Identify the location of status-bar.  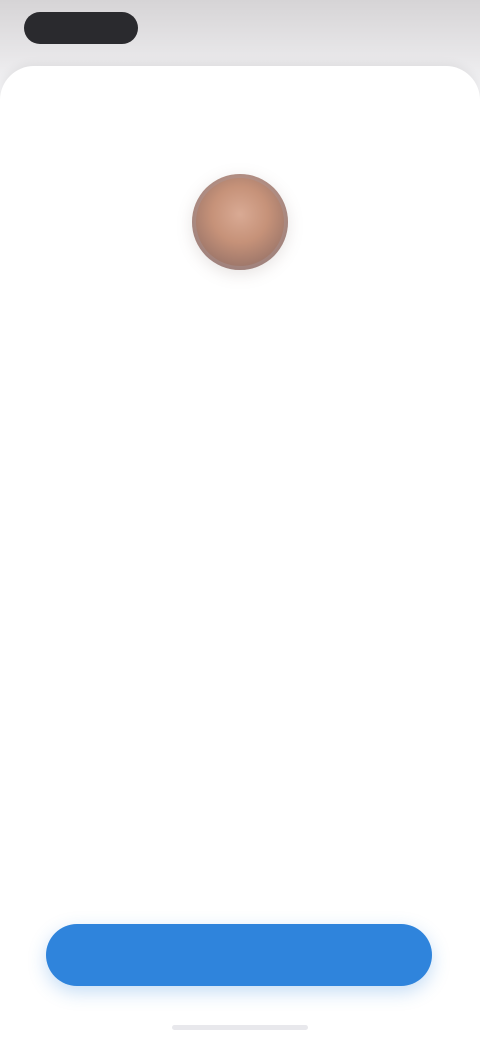
(240, 30).